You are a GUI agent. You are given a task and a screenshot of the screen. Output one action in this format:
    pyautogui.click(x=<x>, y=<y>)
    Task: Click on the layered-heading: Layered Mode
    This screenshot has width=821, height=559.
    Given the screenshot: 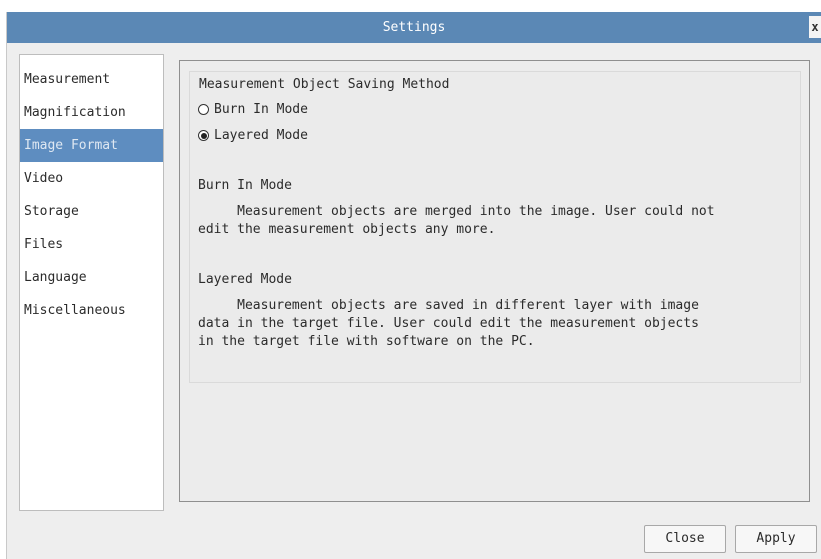 What is the action you would take?
    pyautogui.click(x=245, y=279)
    